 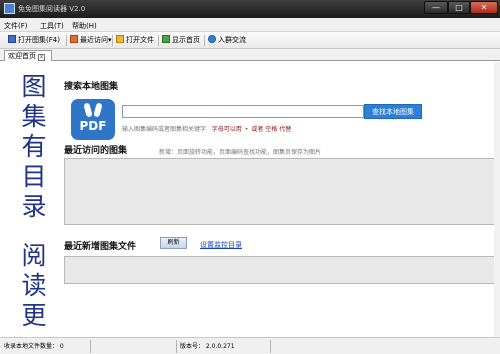 I want to click on find-local-album-button: 查找本地图集, so click(x=393, y=111).